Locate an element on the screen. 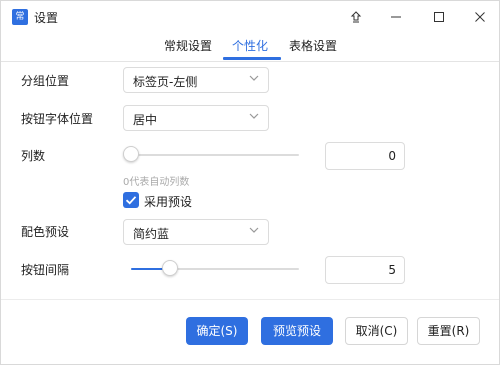 Image resolution: width=500 pixels, height=365 pixels. slider-track is located at coordinates (215, 155).